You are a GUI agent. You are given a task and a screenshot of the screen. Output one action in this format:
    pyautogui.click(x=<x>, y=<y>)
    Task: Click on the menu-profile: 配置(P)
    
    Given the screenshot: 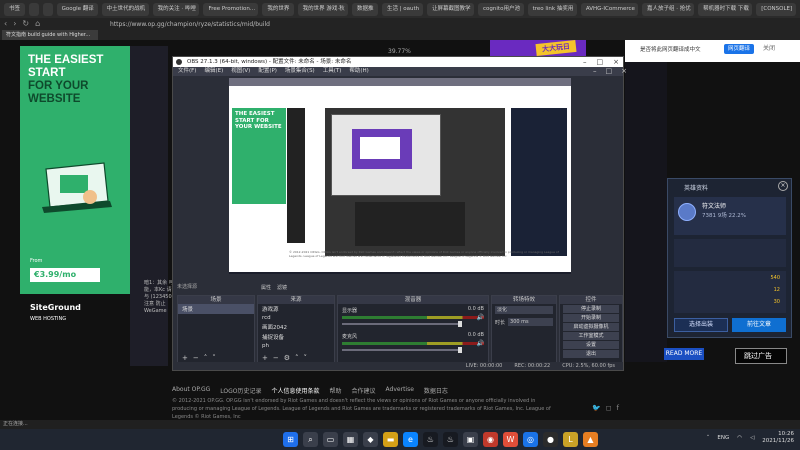 What is the action you would take?
    pyautogui.click(x=267, y=71)
    